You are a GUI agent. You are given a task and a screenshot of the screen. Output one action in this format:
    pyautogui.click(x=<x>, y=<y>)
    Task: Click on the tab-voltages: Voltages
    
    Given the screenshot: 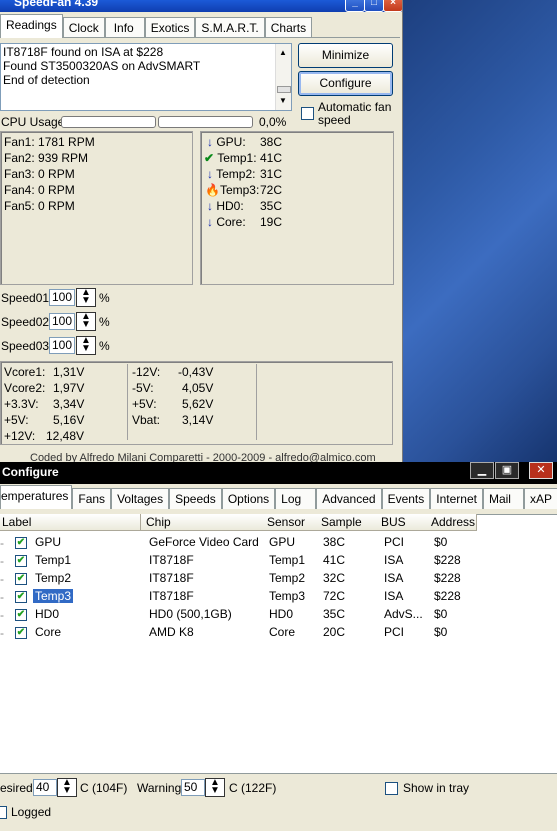 What is the action you would take?
    pyautogui.click(x=140, y=498)
    